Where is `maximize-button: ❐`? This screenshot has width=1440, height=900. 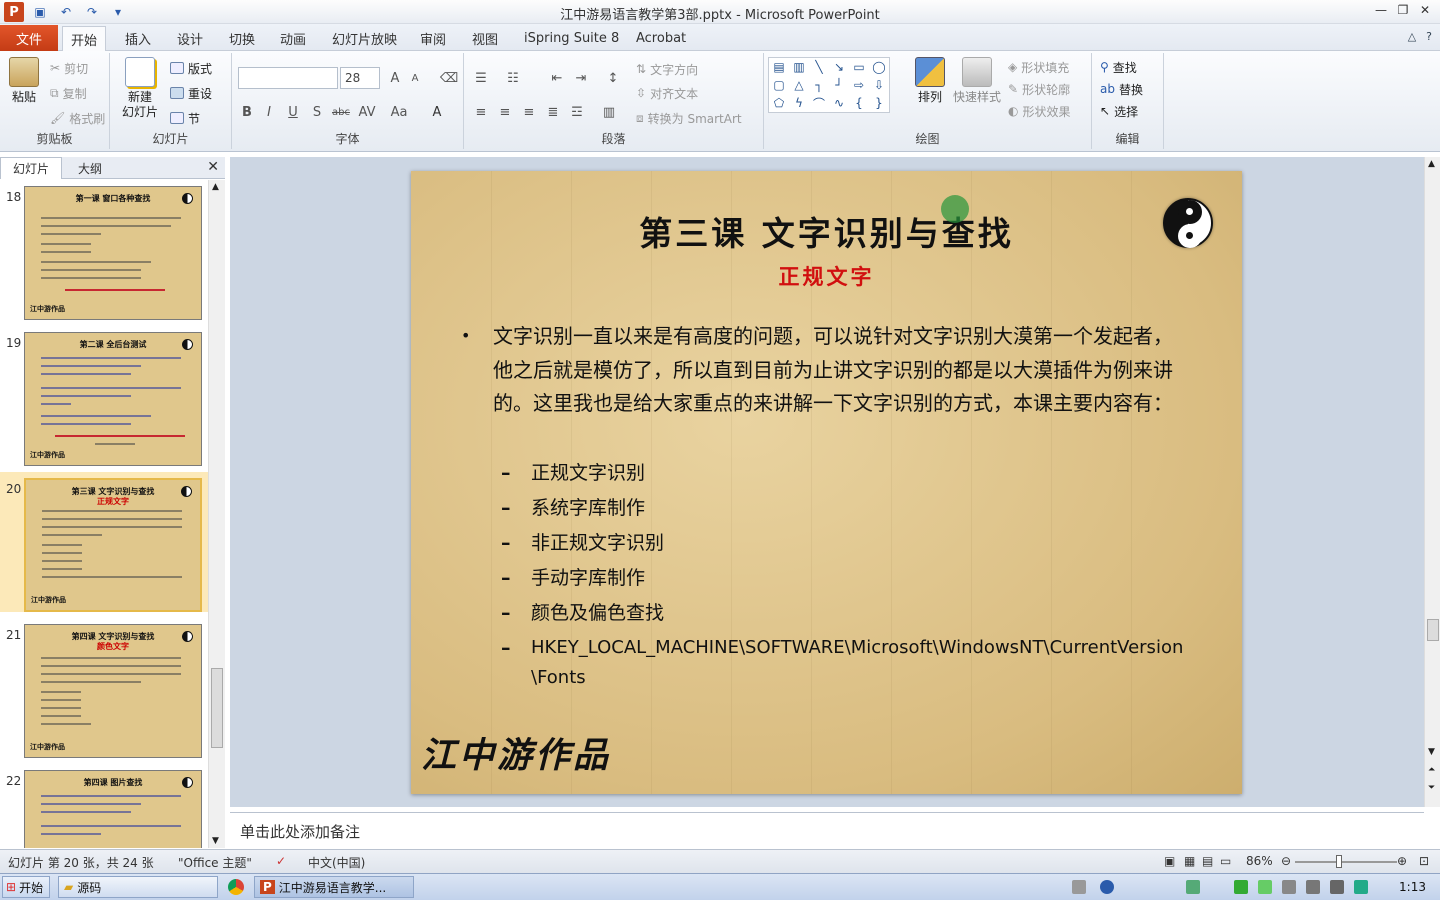 maximize-button: ❐ is located at coordinates (1403, 10).